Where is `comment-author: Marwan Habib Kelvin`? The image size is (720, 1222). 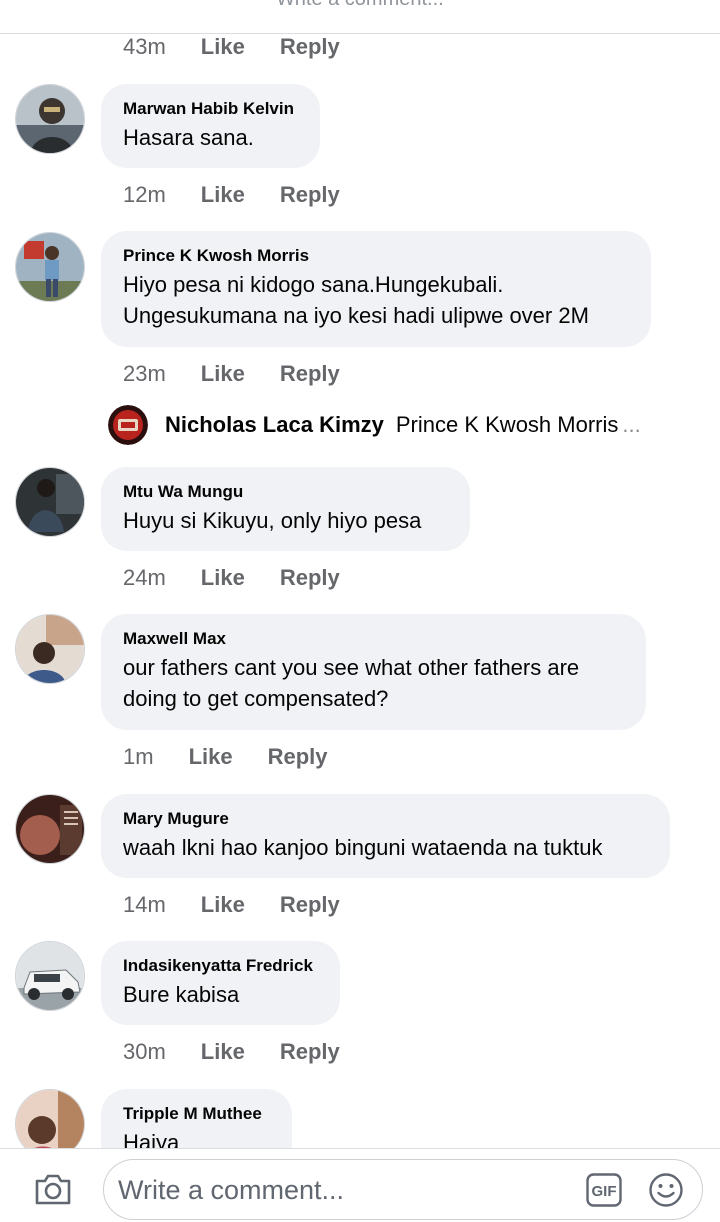
comment-author: Marwan Habib Kelvin is located at coordinates (210, 109).